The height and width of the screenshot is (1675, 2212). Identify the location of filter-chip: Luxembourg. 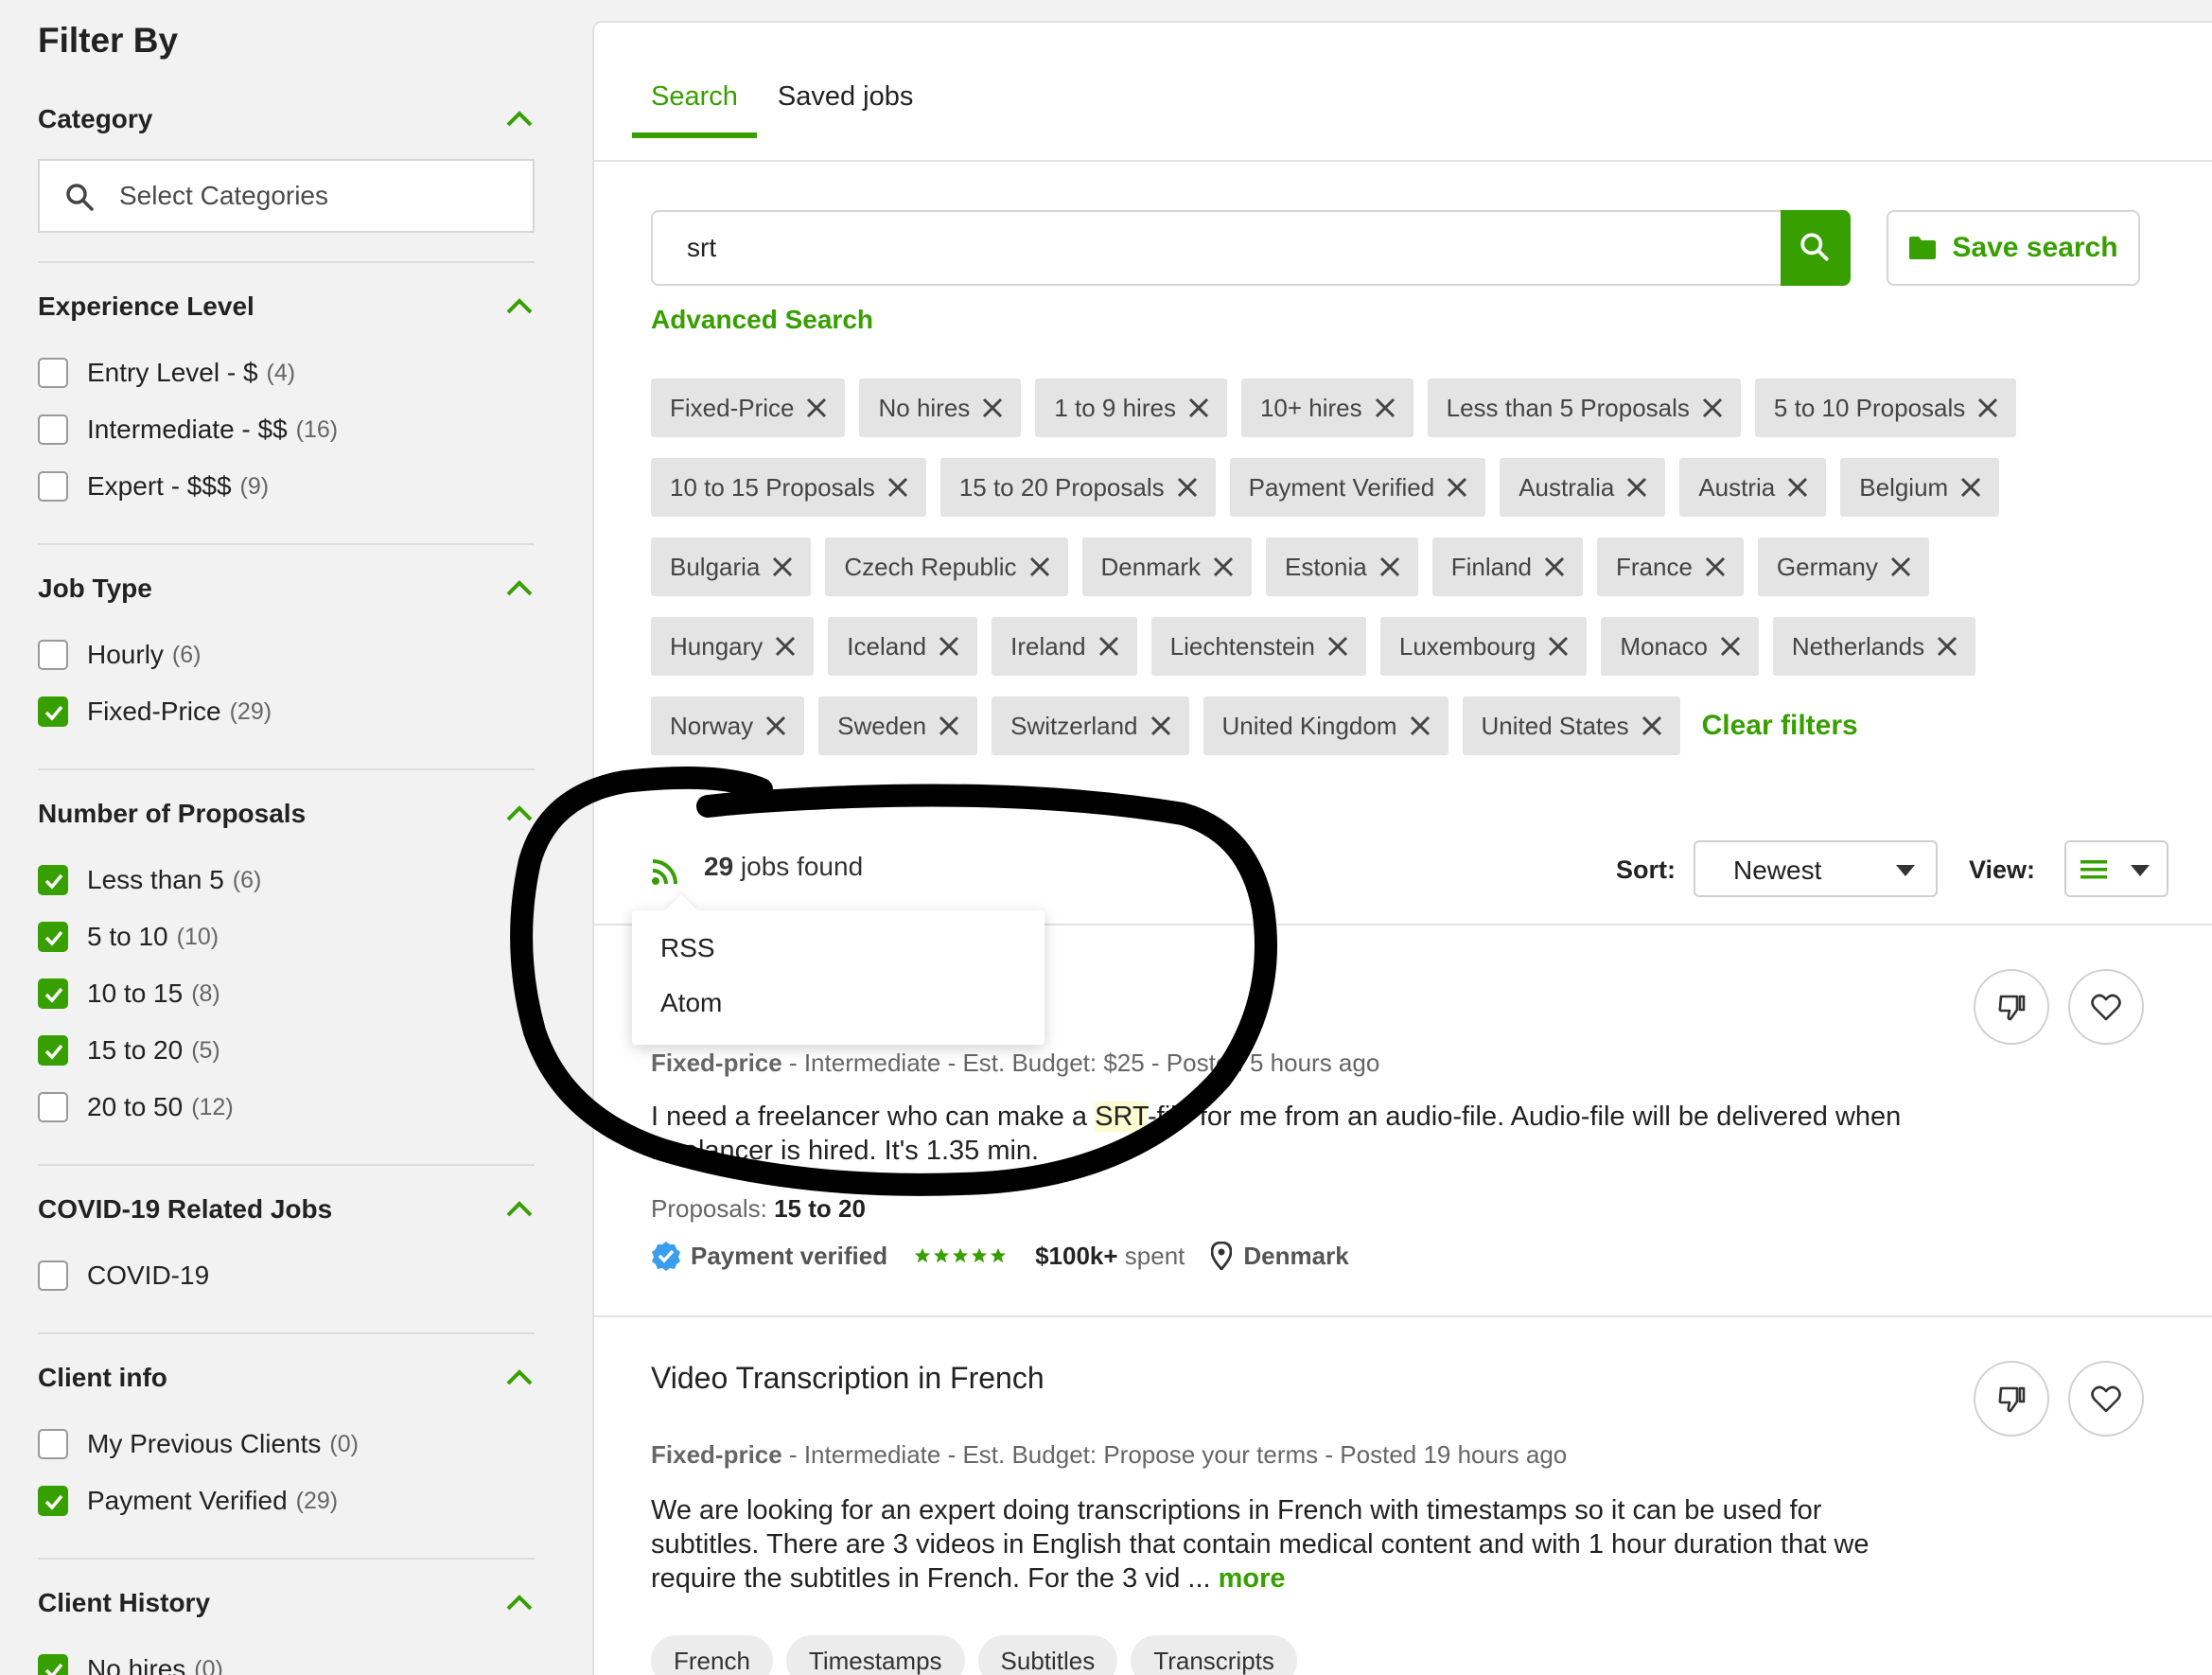
(1484, 646).